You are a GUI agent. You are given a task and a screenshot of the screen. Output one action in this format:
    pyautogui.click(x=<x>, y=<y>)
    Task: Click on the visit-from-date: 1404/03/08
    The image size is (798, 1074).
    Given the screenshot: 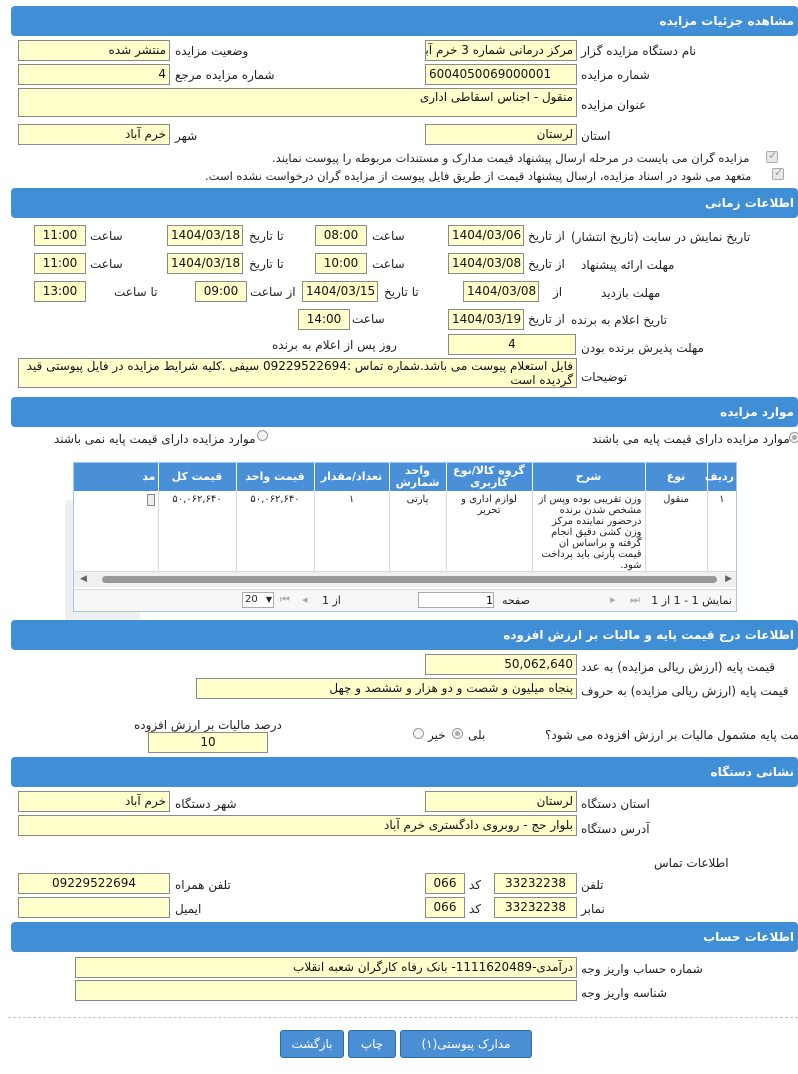 What is the action you would take?
    pyautogui.click(x=501, y=291)
    